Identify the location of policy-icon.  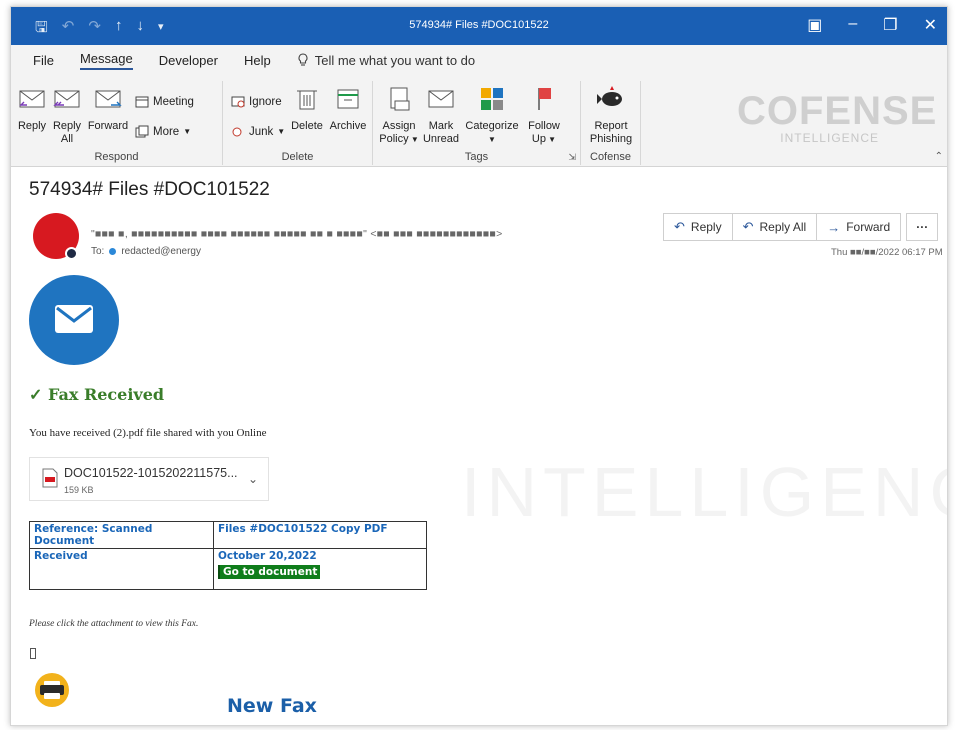
(400, 99).